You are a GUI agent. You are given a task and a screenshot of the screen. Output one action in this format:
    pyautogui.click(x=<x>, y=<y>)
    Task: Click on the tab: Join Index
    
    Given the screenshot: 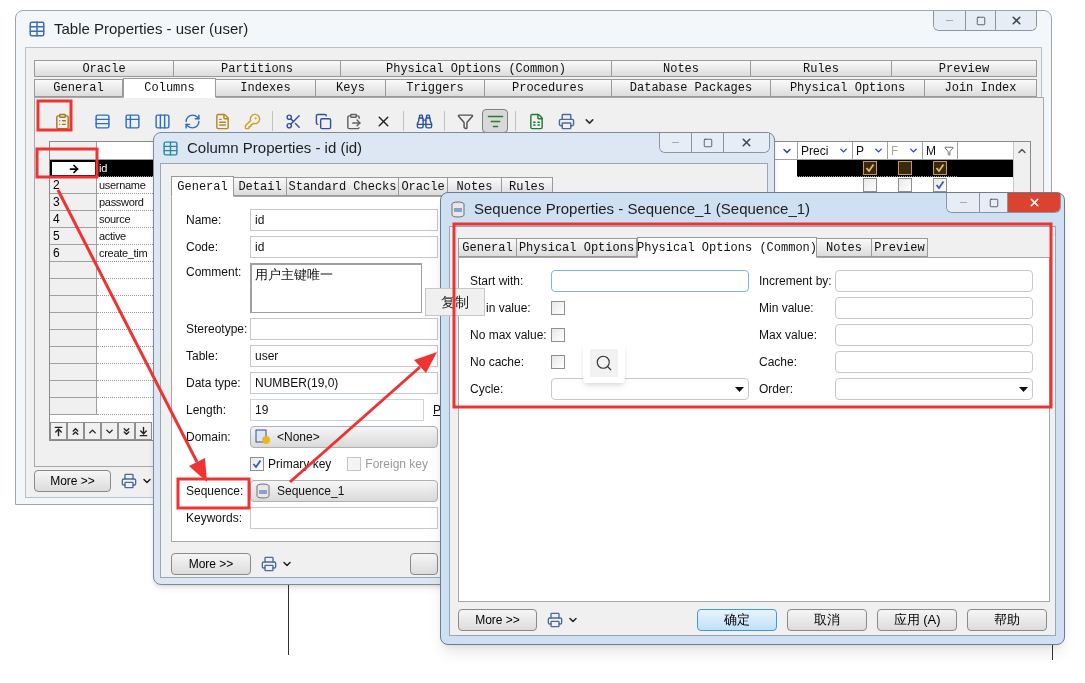 What is the action you would take?
    pyautogui.click(x=980, y=88)
    